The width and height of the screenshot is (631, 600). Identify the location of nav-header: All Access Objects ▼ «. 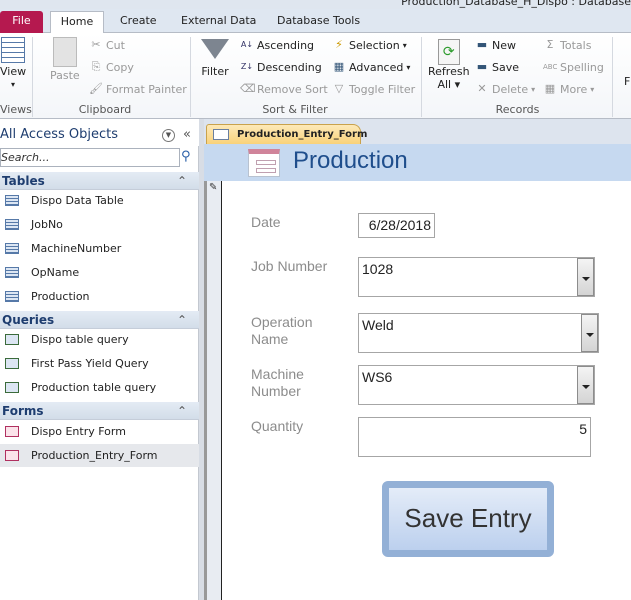
(99, 135).